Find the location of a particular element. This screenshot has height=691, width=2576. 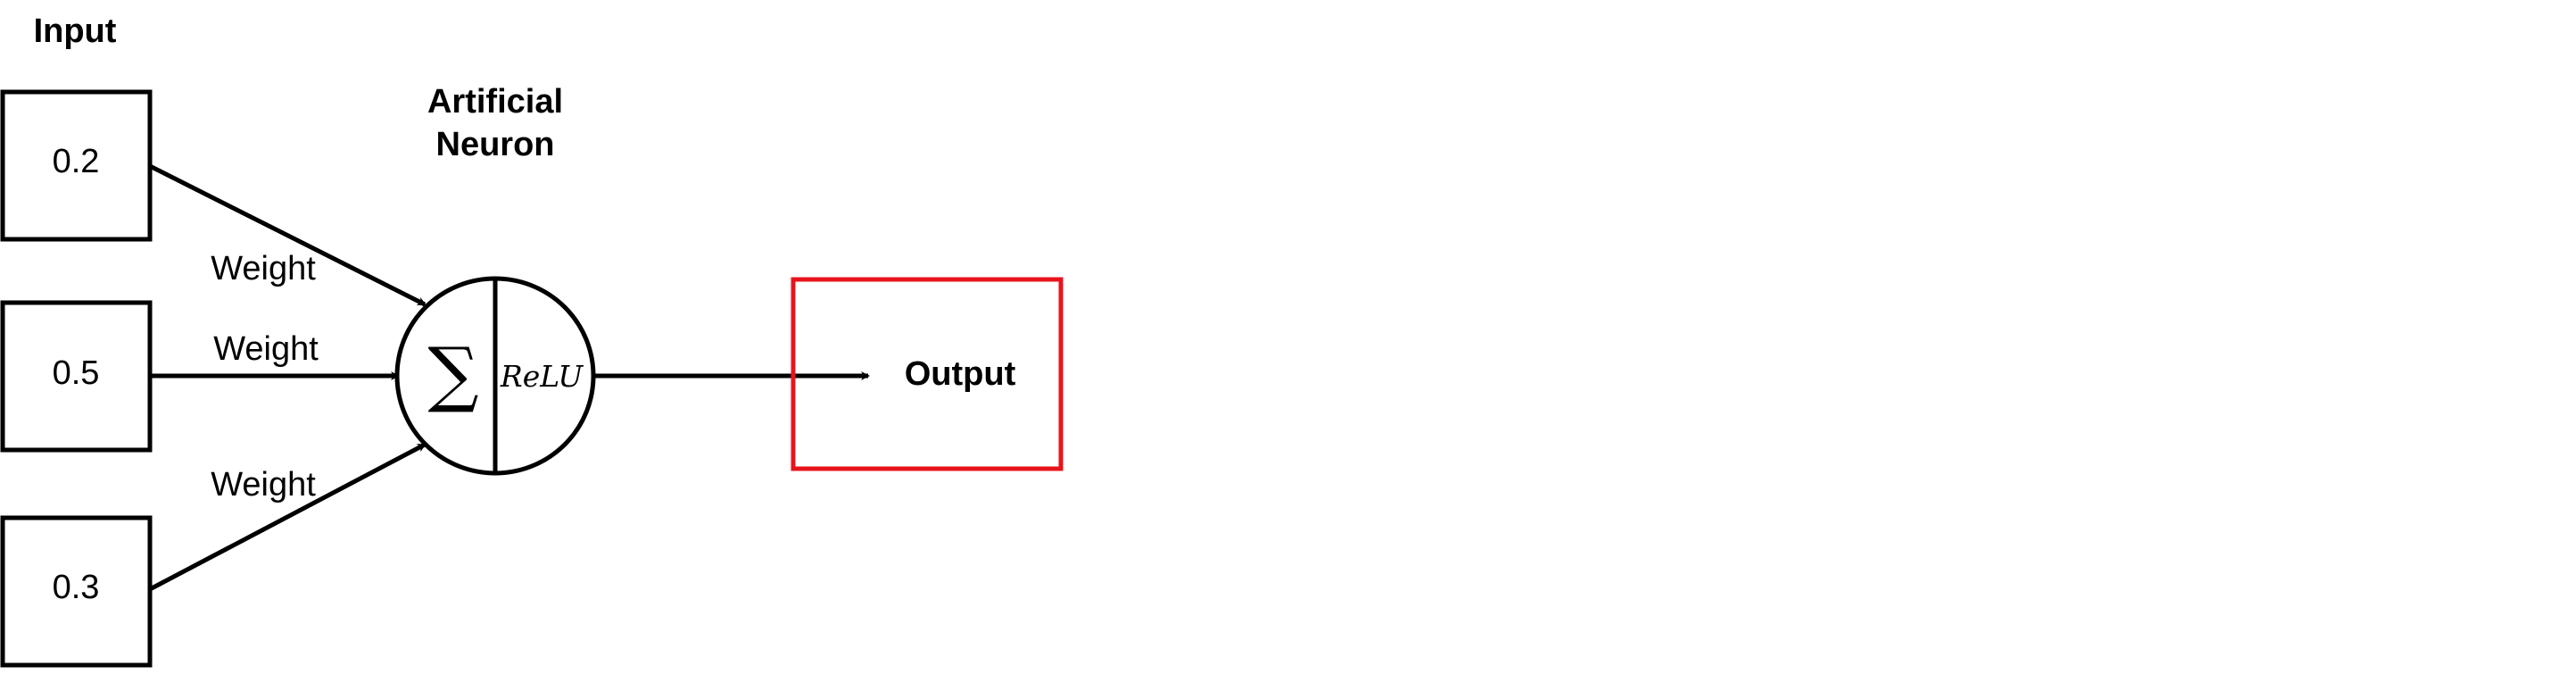

input-value-3: 0.3 is located at coordinates (76, 587).